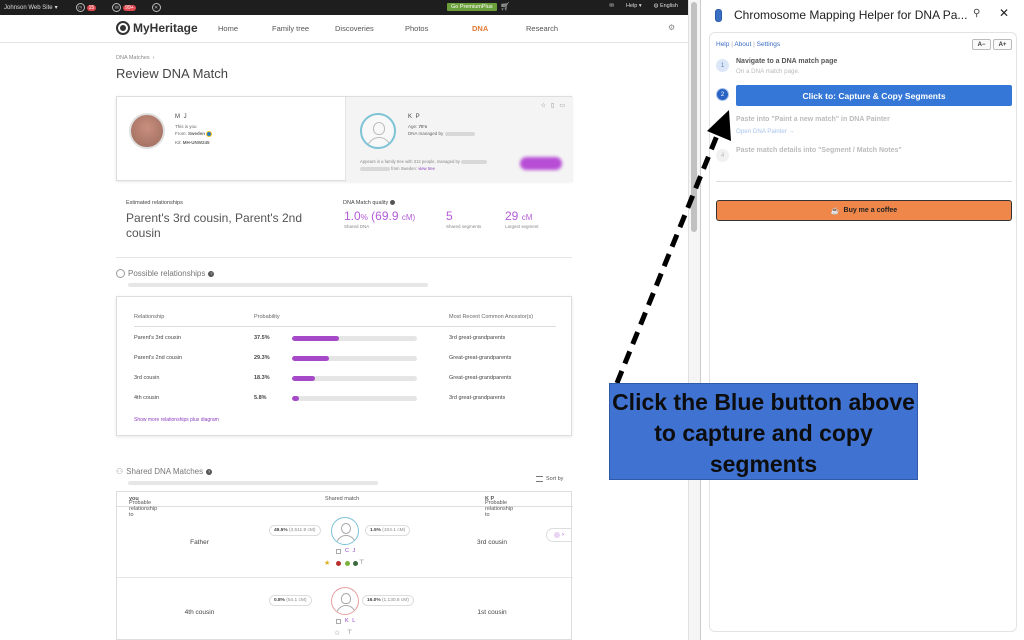 This screenshot has height=640, width=1024. I want to click on show-more-link: Show more relationships plus diagram, so click(176, 420).